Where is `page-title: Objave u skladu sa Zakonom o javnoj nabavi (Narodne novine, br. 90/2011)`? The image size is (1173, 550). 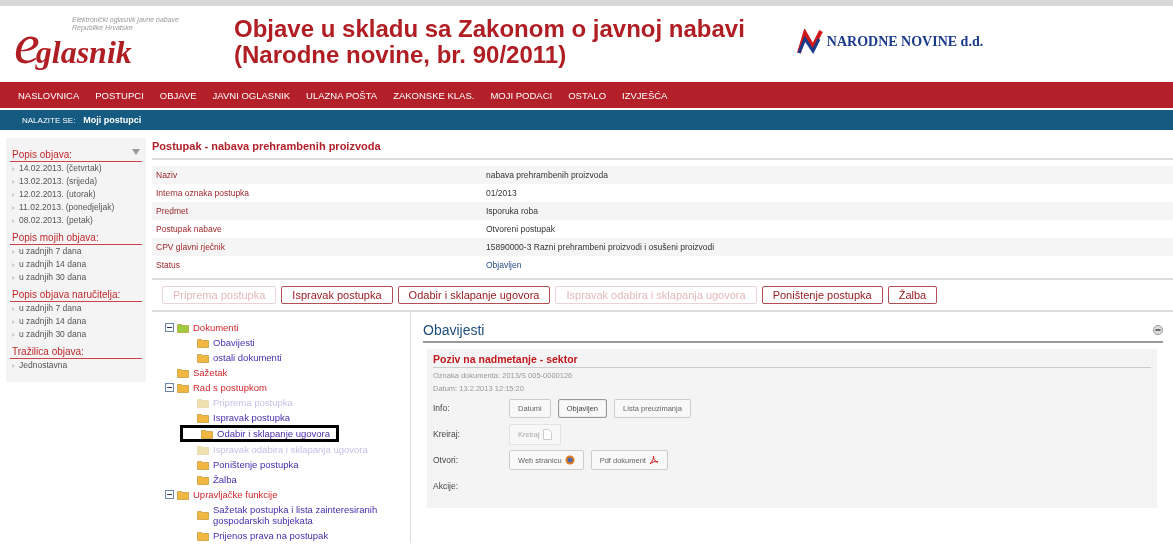 page-title: Objave u skladu sa Zakonom o javnoj nabavi (Narodne novine, br. 90/2011) is located at coordinates (489, 42).